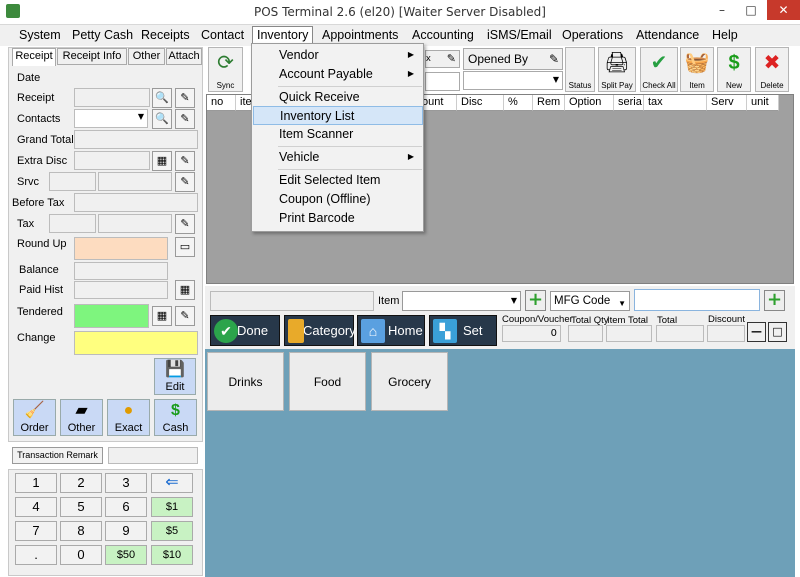  I want to click on menu-item-edit-selected-item: Edit Selected Item, so click(338, 180).